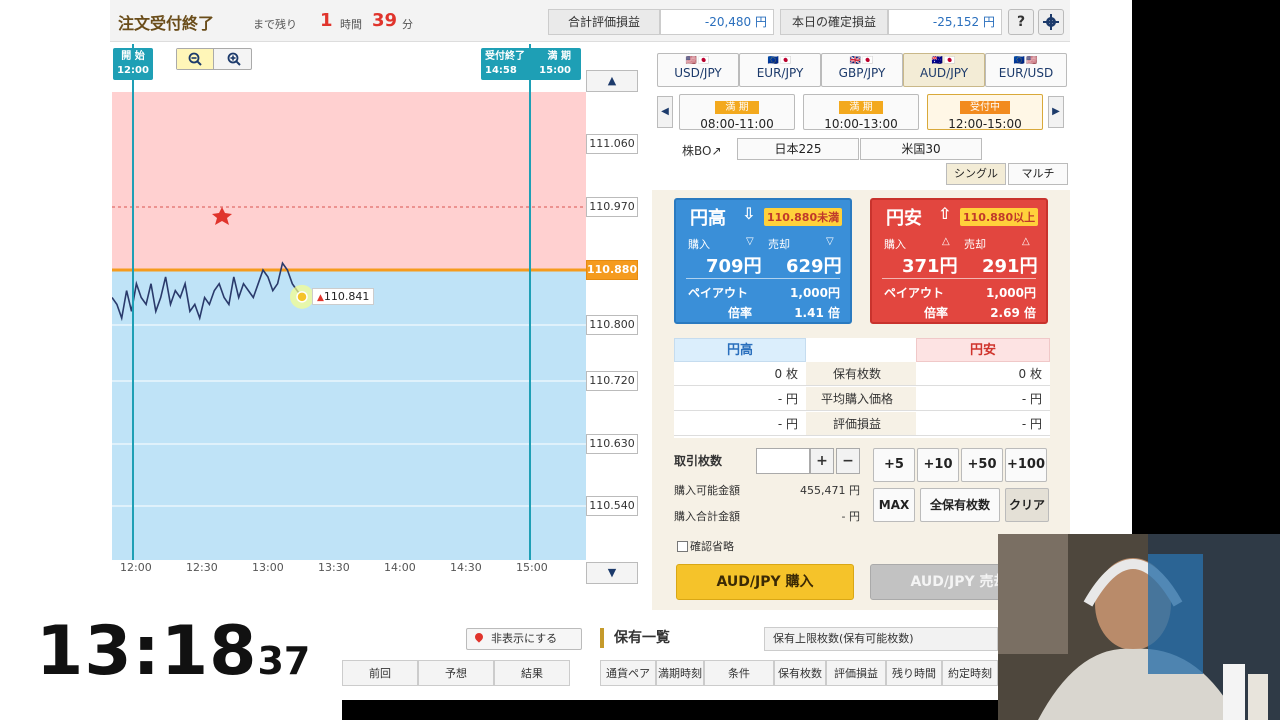 The width and height of the screenshot is (1280, 720). I want to click on accept-end-label: 受付終了, so click(505, 56).